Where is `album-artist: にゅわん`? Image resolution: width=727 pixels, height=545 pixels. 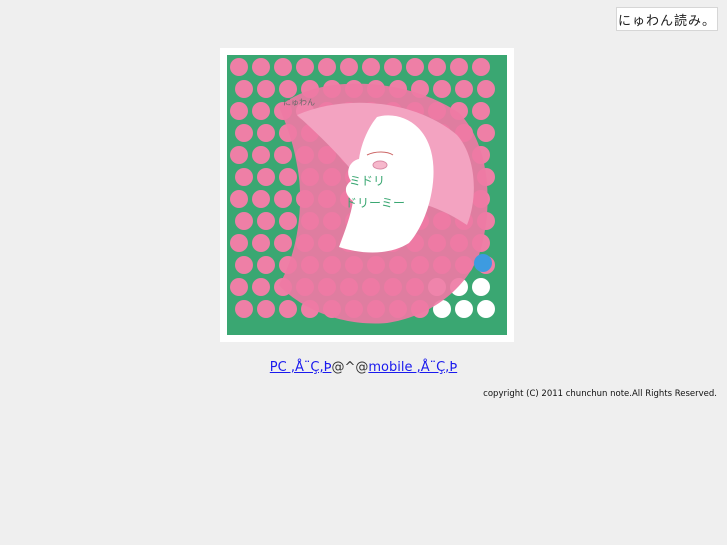 album-artist: にゅわん is located at coordinates (299, 102).